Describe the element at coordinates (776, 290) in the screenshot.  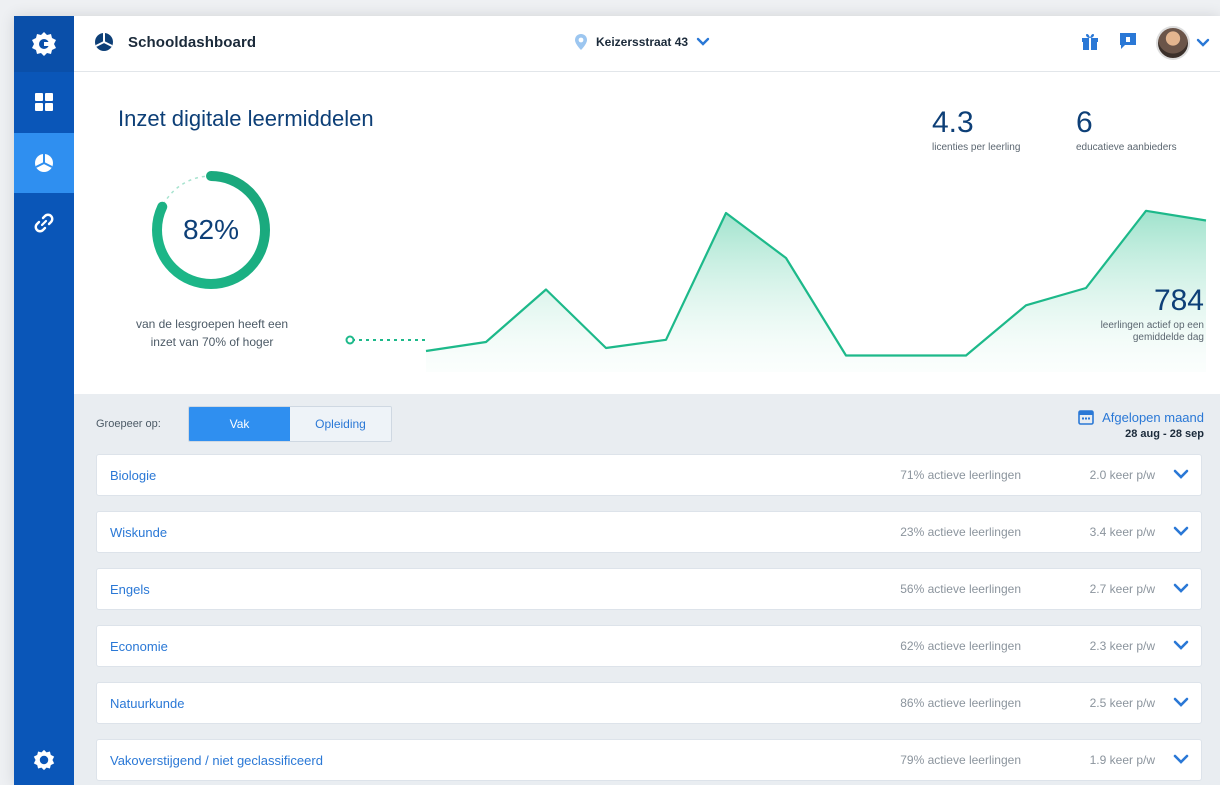
I see `activity-area-chart` at that location.